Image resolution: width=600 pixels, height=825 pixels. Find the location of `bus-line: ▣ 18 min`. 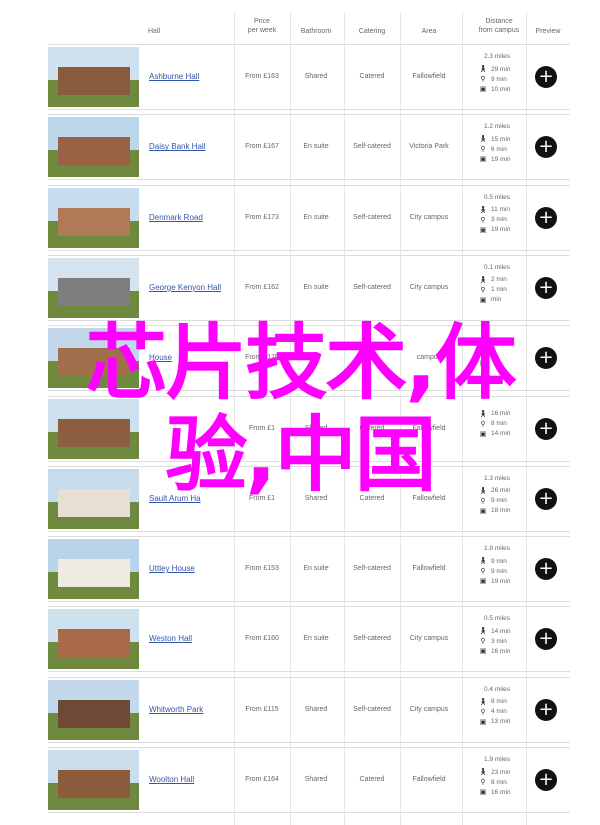

bus-line: ▣ 18 min is located at coordinates (503, 511).